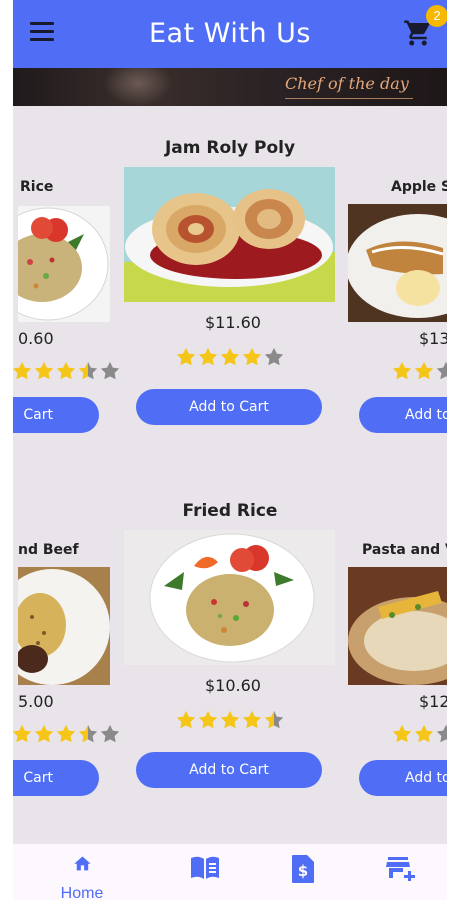  I want to click on item-price: $11.60, so click(233, 322).